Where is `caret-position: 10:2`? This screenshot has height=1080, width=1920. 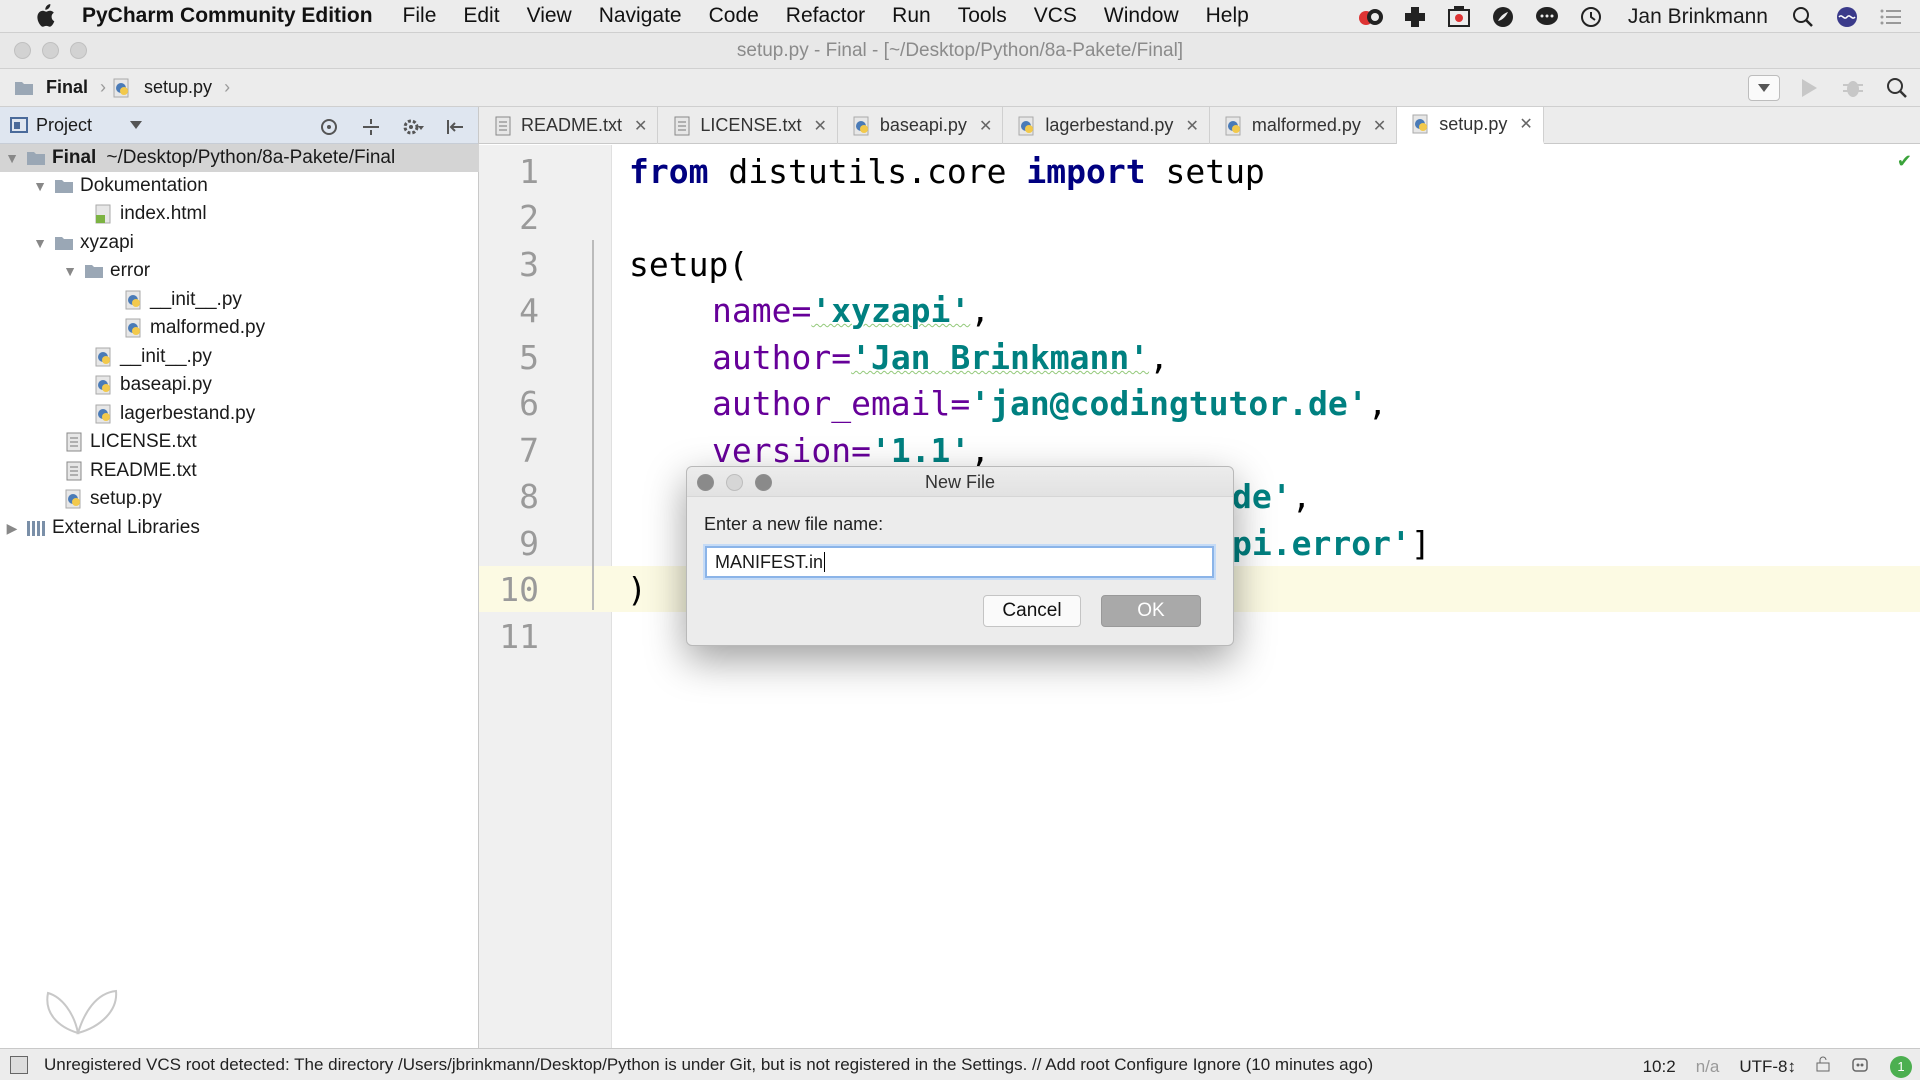 caret-position: 10:2 is located at coordinates (1659, 1067).